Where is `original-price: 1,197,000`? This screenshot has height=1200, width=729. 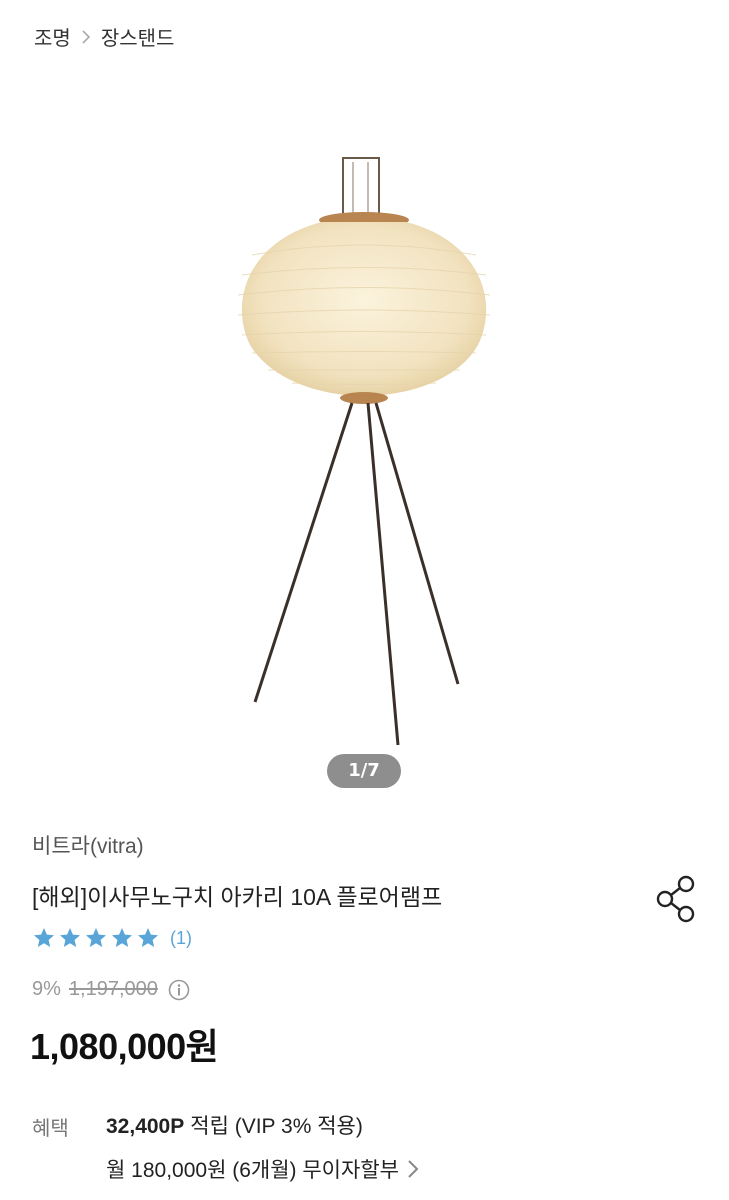 original-price: 1,197,000 is located at coordinates (113, 989).